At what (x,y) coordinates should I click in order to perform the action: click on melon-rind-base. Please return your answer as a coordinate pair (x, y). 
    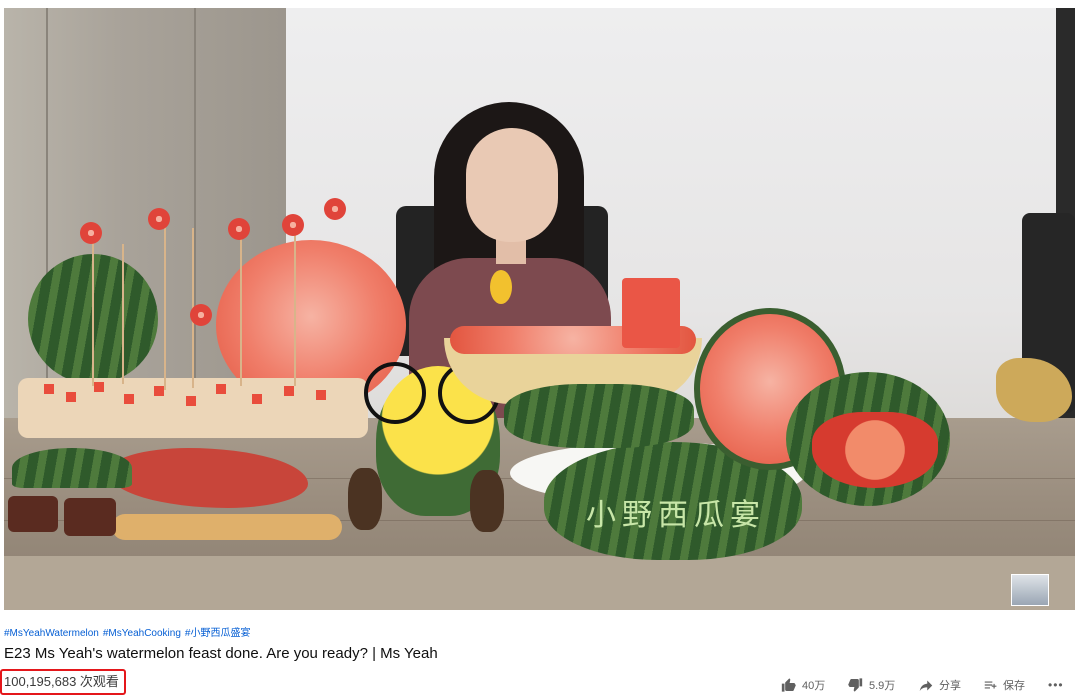
    Looking at the image, I should click on (227, 527).